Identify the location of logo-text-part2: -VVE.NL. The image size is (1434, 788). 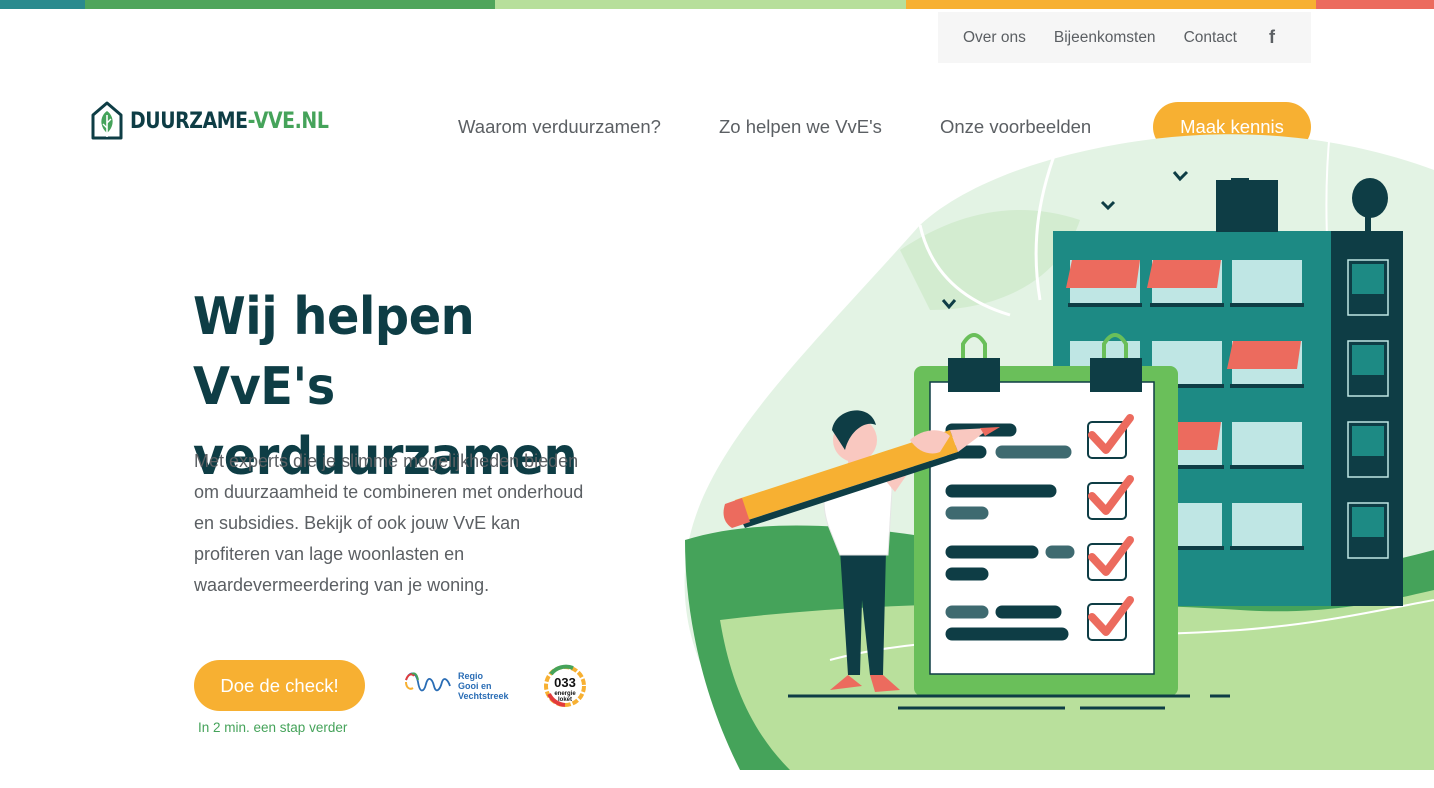
(288, 121).